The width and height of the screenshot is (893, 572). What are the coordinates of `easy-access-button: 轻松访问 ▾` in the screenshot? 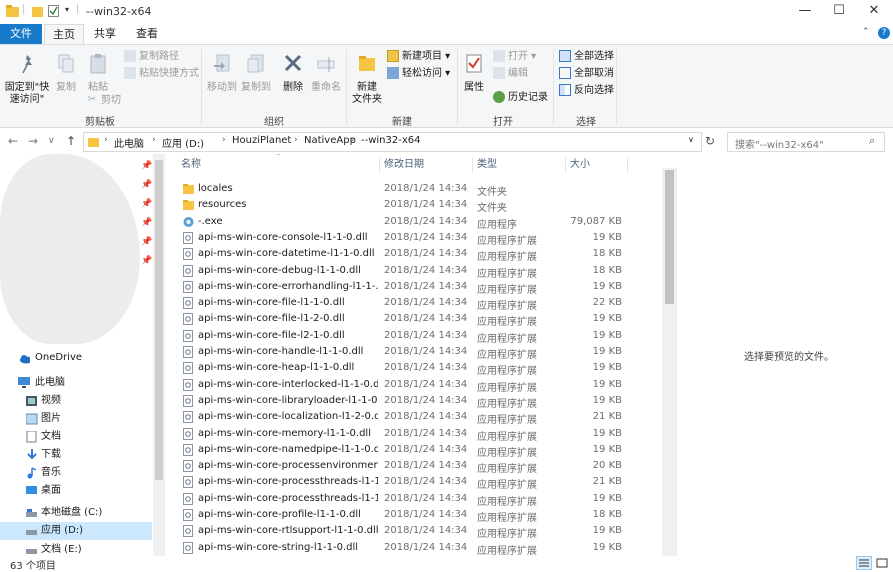 It's located at (418, 74).